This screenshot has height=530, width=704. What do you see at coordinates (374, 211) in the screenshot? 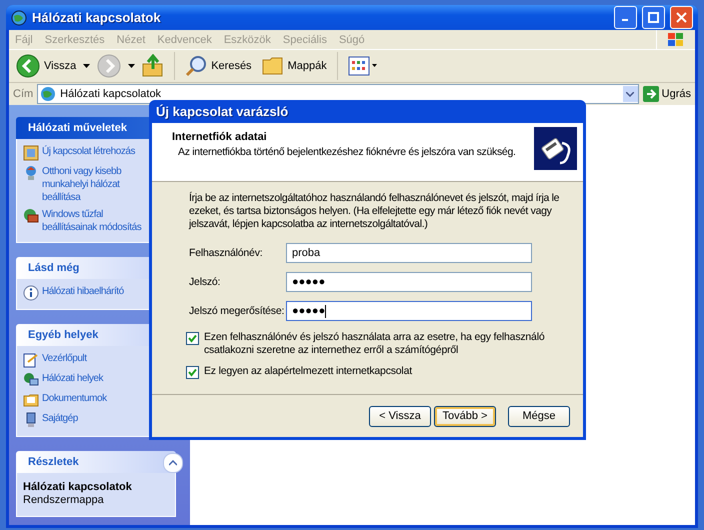
I see `instructions-text: Írja be az internetszolgáltatóhoz használandó felhasználónevet és jelszót, majd írja le ezeket, és tartsa biztonságos helyen. (Ha elfelejtette egy már létező fiók nevét vagy jelszavát, lépjen kapcsolatba az internetszolgáltatóval.)` at bounding box center [374, 211].